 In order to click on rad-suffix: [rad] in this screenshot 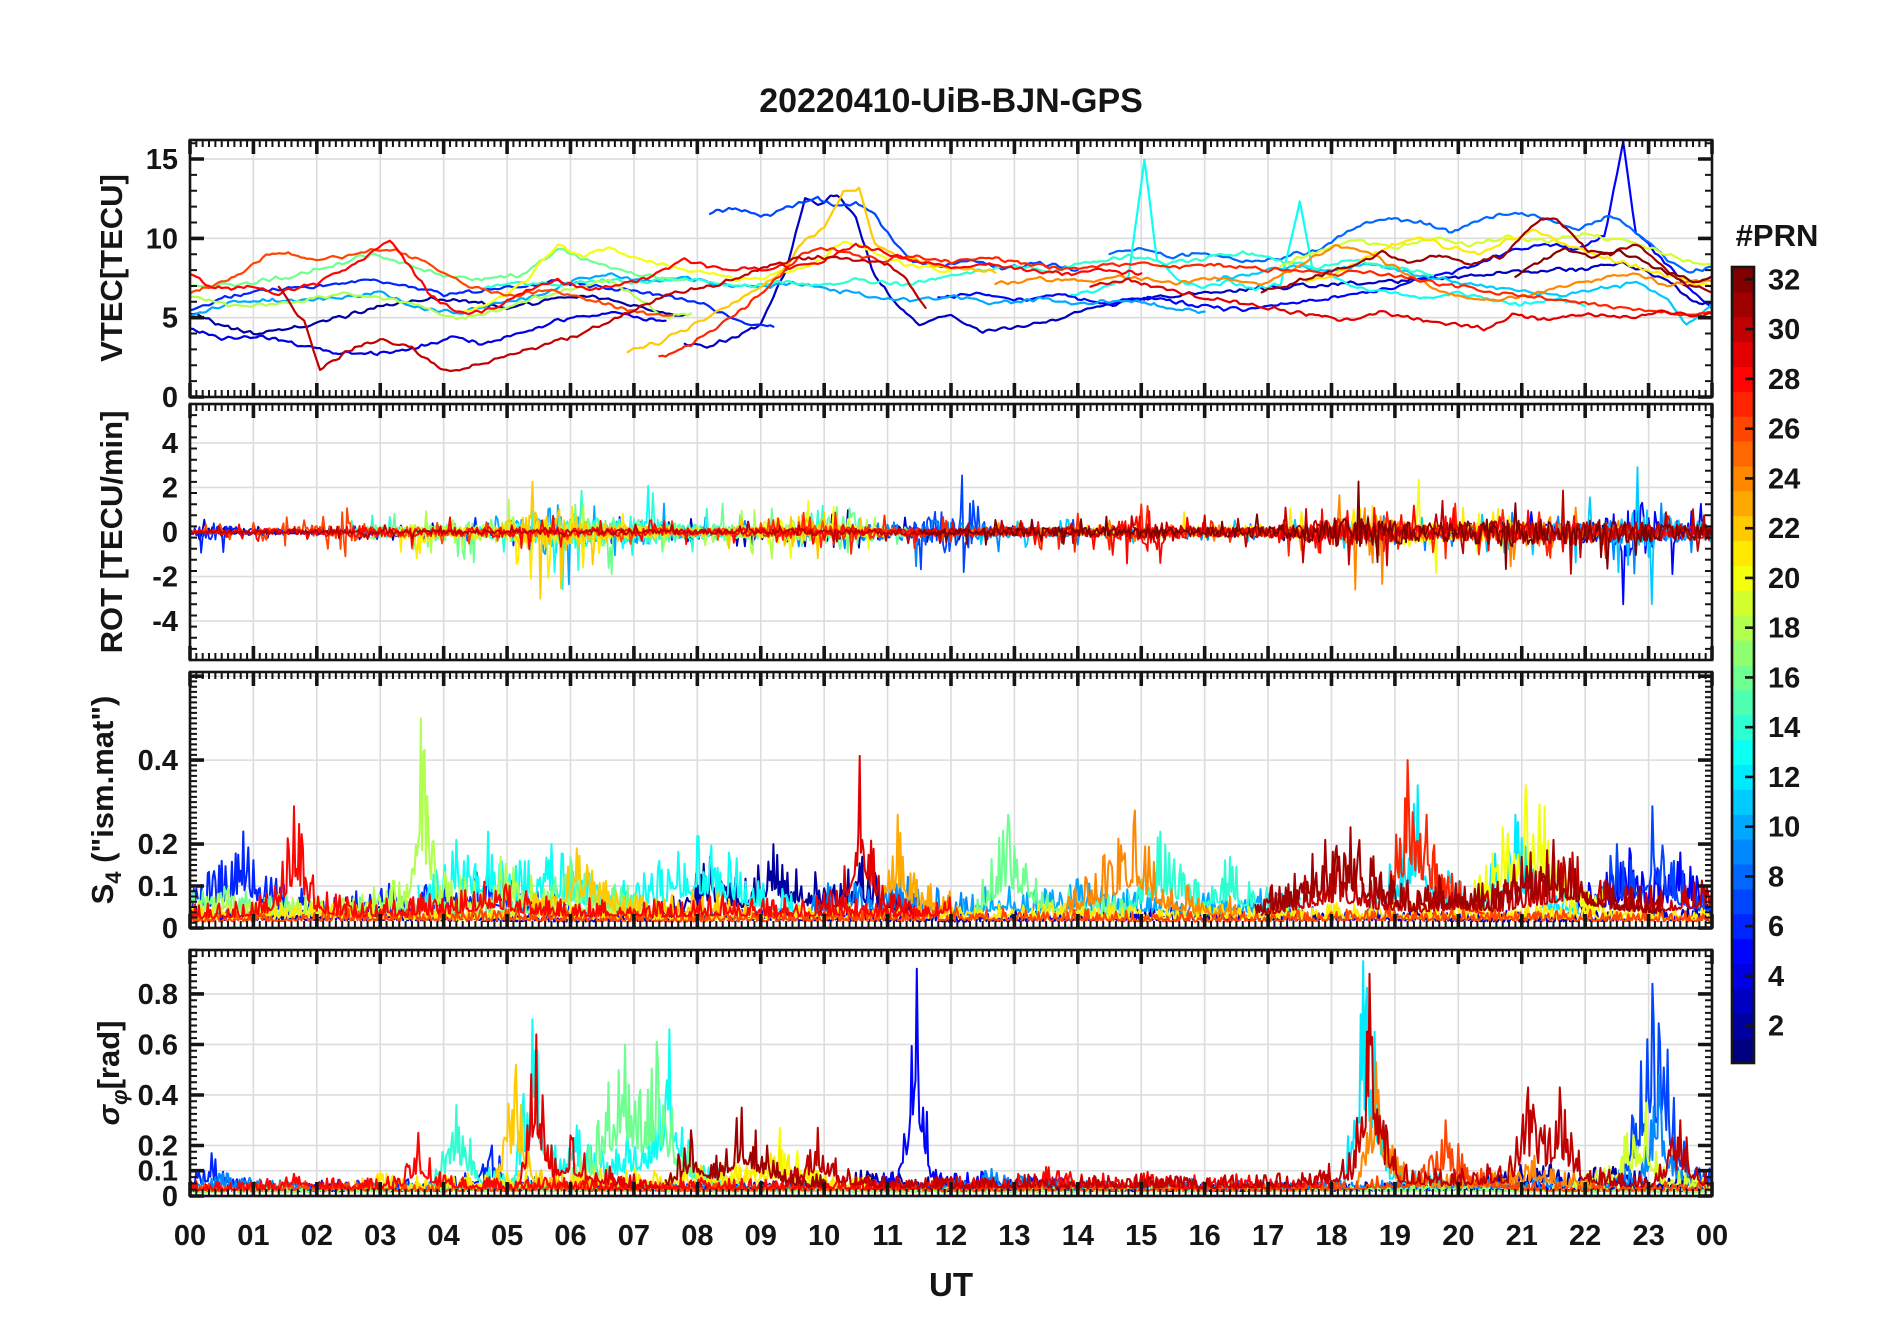, I will do `click(108, 1055)`.